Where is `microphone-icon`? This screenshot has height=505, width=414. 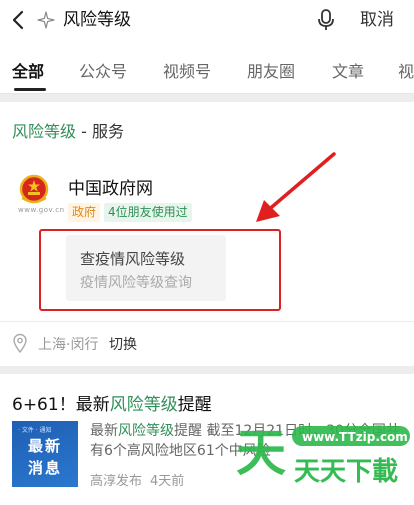 microphone-icon is located at coordinates (326, 20).